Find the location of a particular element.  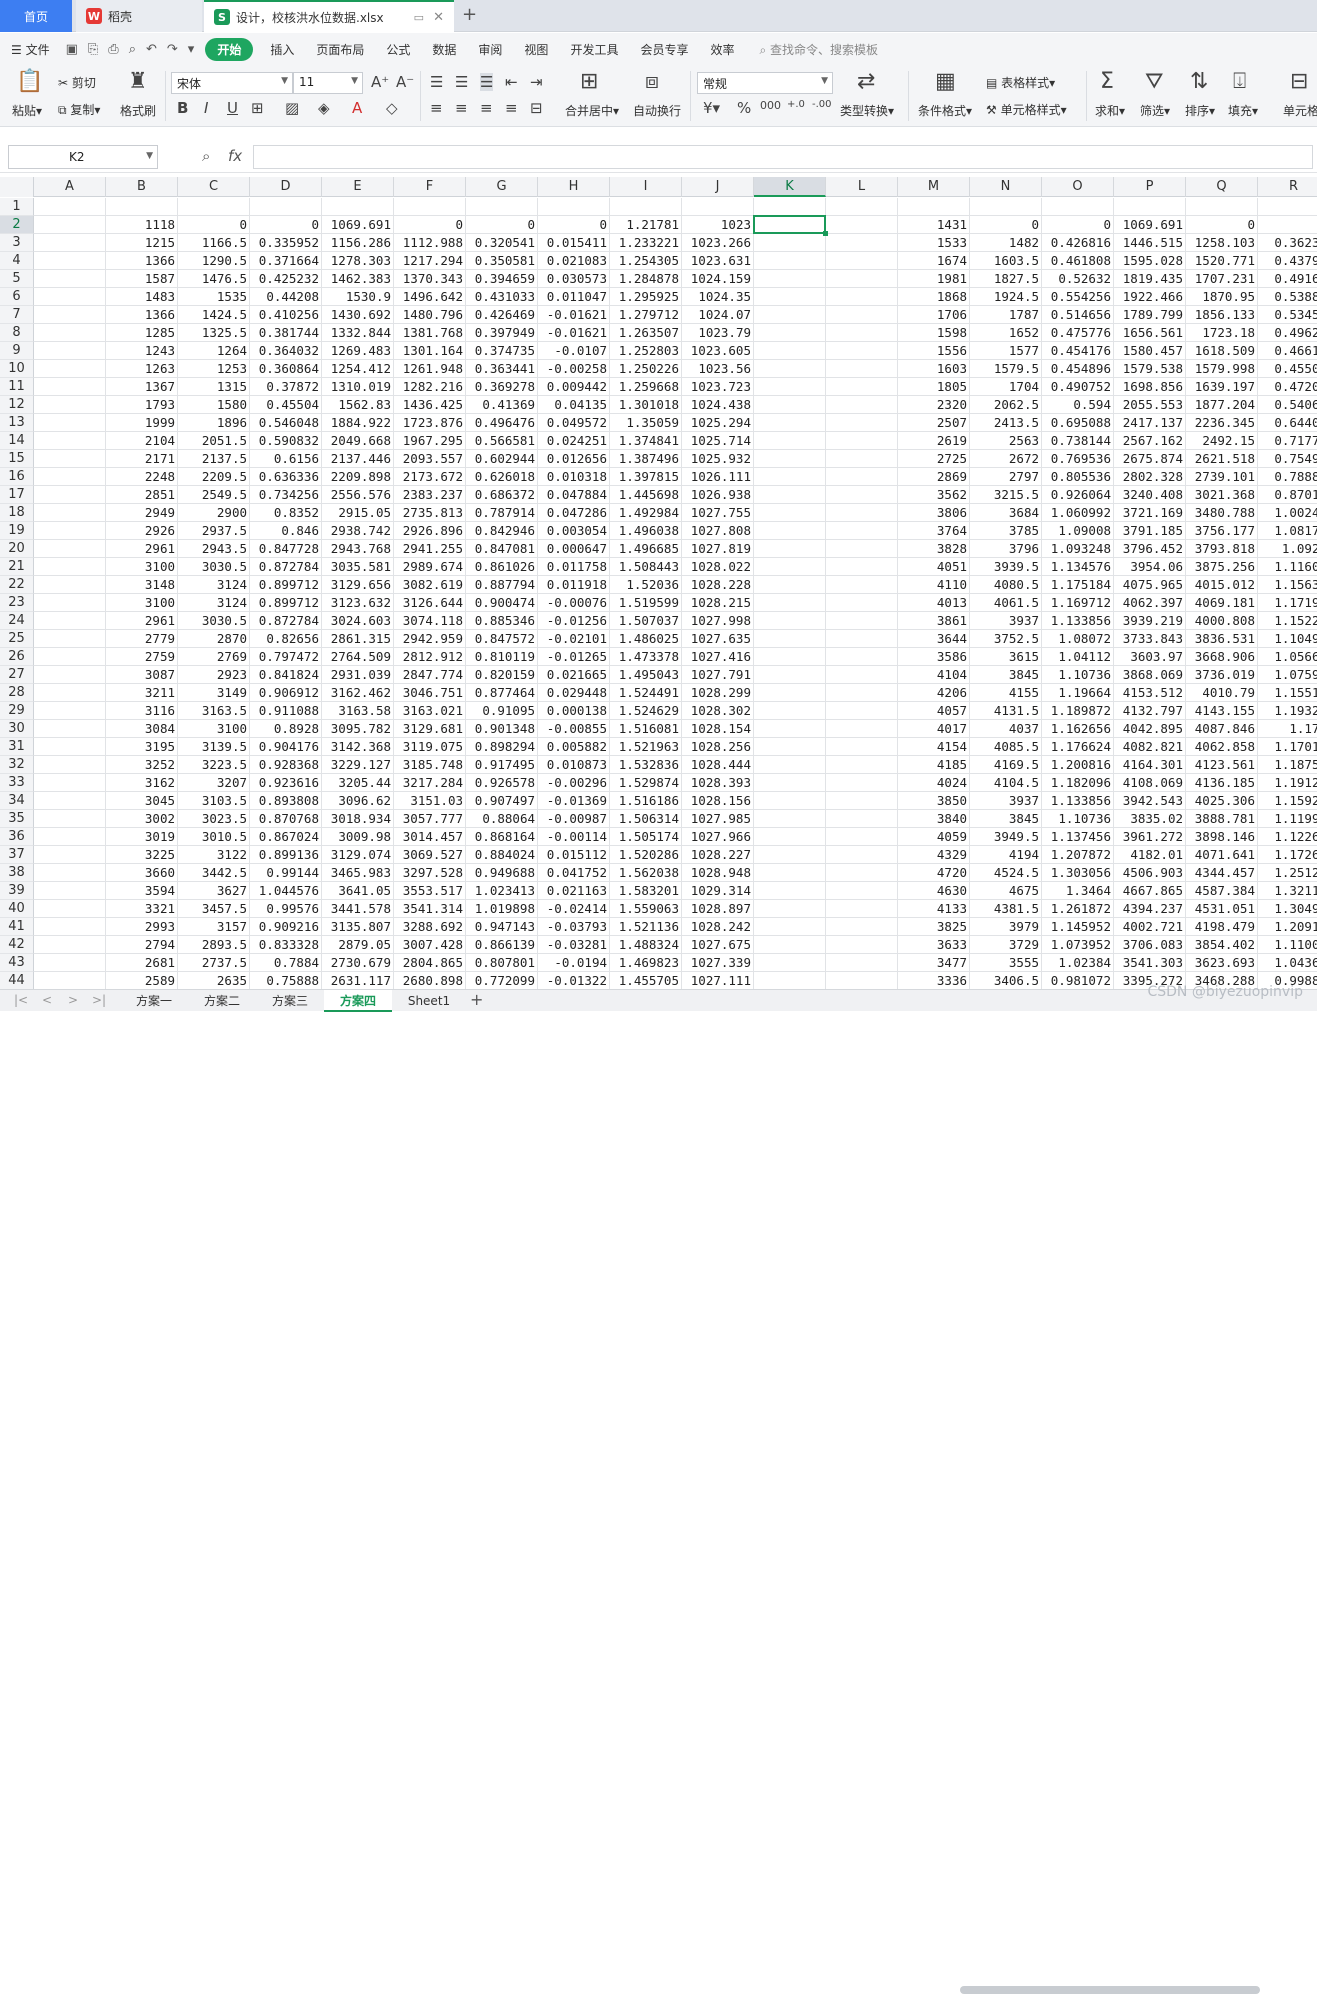

cell: 1870.95 is located at coordinates (1222, 297).